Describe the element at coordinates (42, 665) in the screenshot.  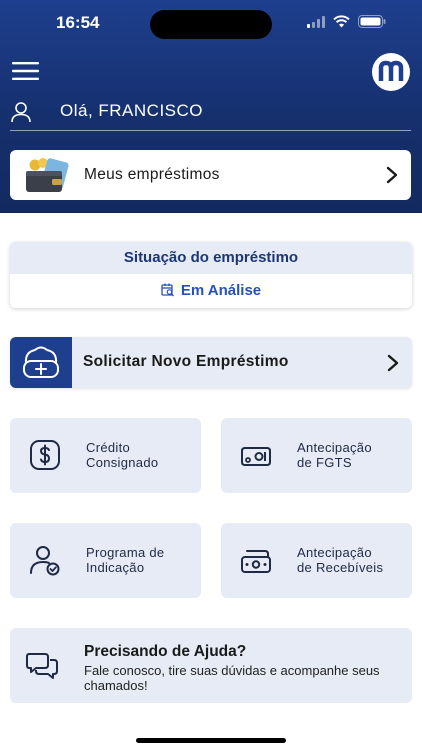
I see `chat-icon` at that location.